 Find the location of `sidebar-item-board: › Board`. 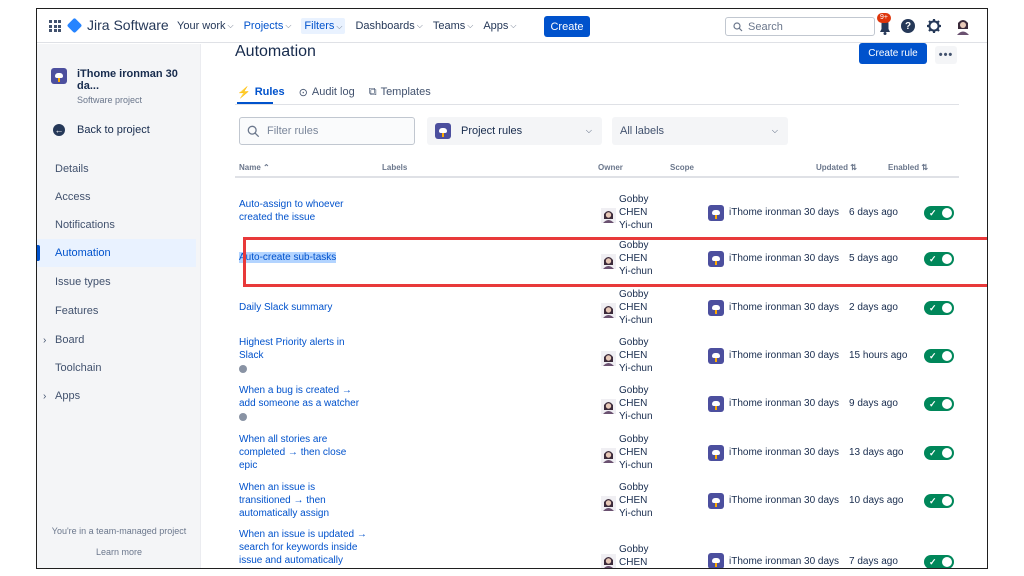

sidebar-item-board: › Board is located at coordinates (116, 340).